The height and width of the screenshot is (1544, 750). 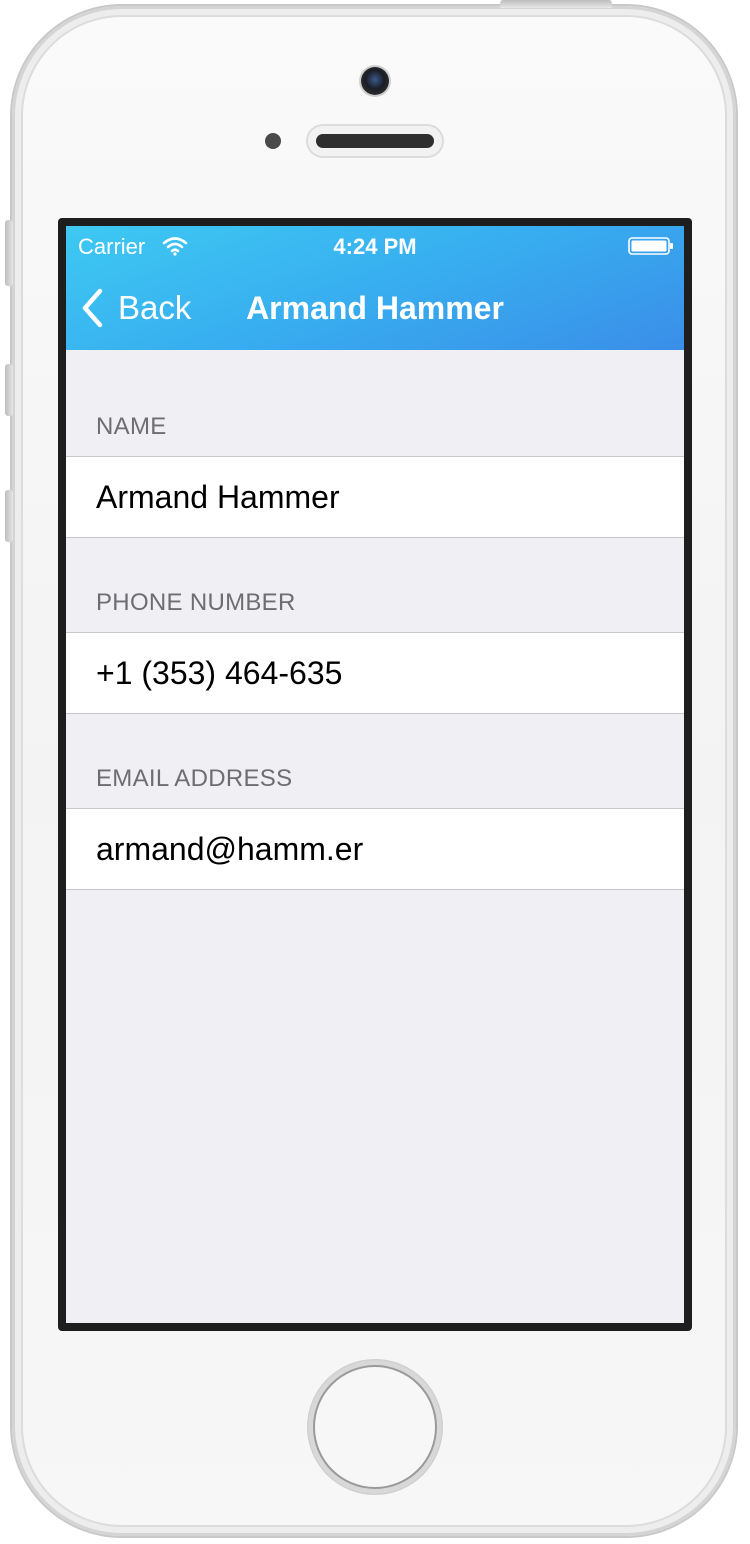 I want to click on camera-icon, so click(x=375, y=81).